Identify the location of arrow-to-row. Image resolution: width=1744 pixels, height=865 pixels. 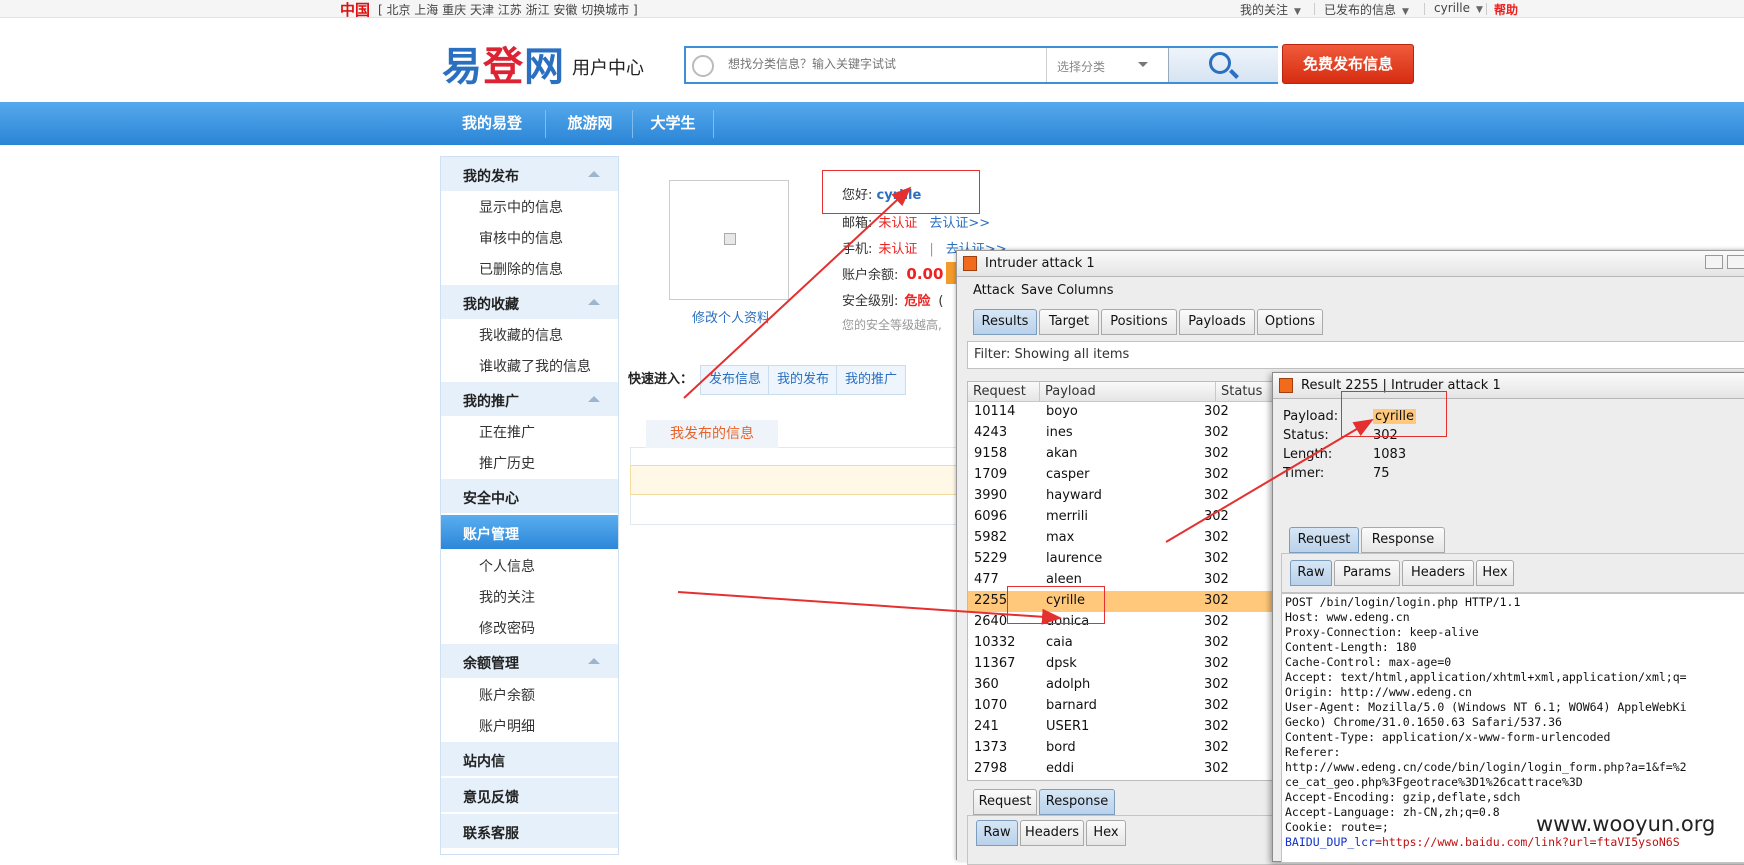
(869, 608).